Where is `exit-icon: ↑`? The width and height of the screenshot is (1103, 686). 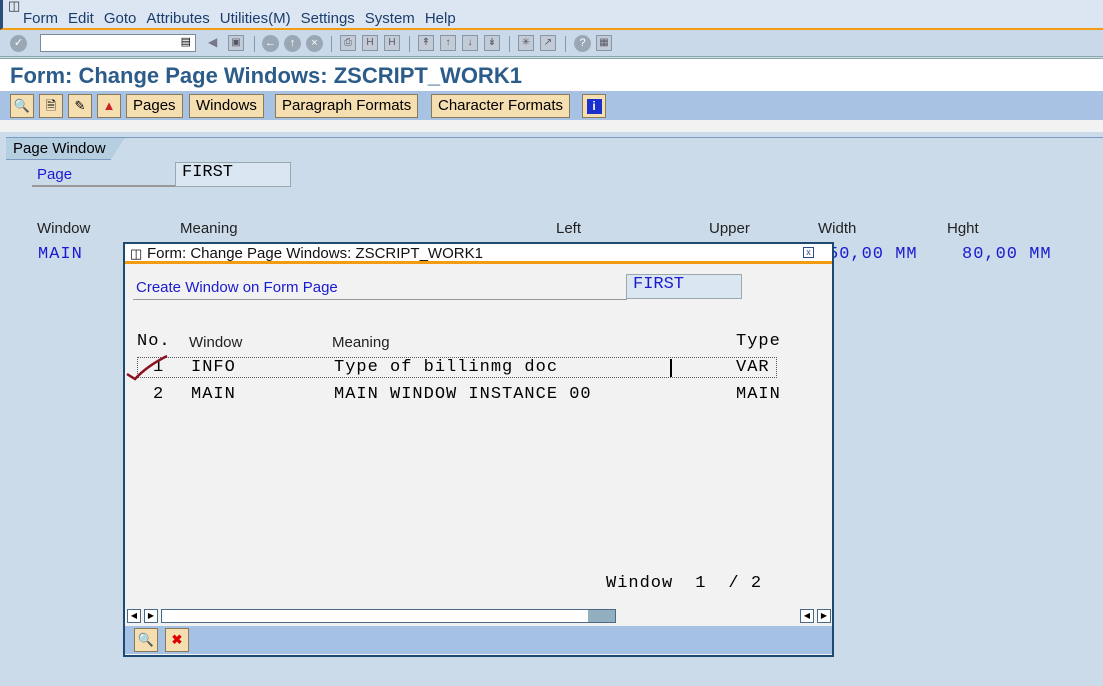 exit-icon: ↑ is located at coordinates (292, 43).